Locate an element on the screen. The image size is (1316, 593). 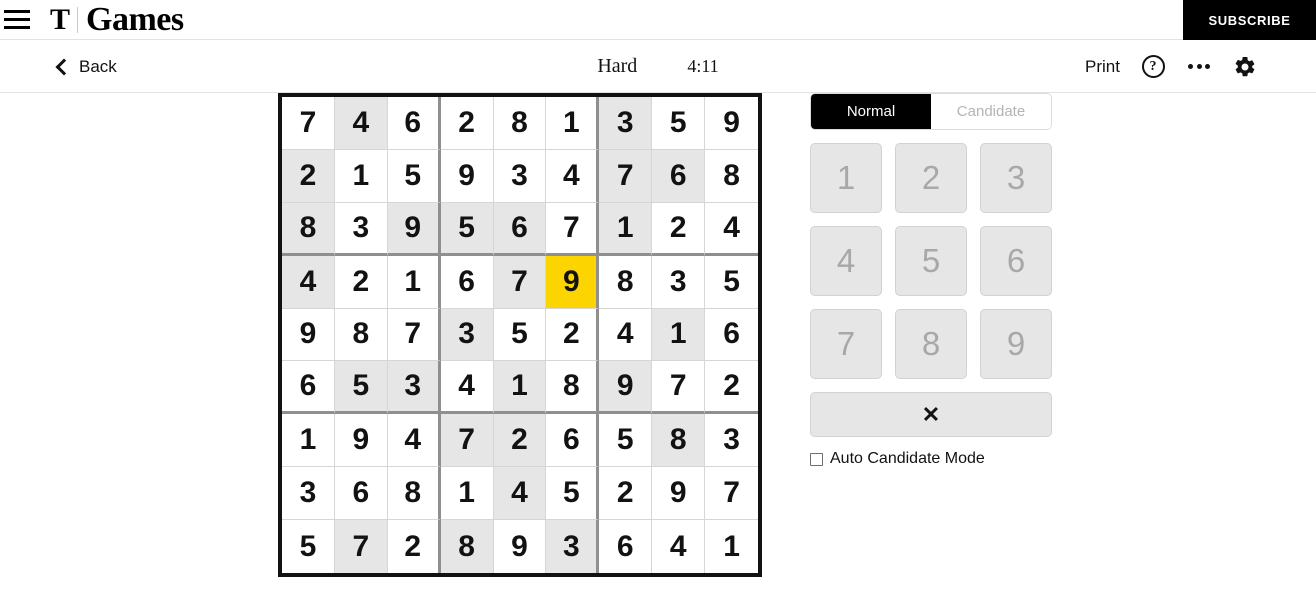
sudoku-cell-r9c5: 9 is located at coordinates (520, 546).